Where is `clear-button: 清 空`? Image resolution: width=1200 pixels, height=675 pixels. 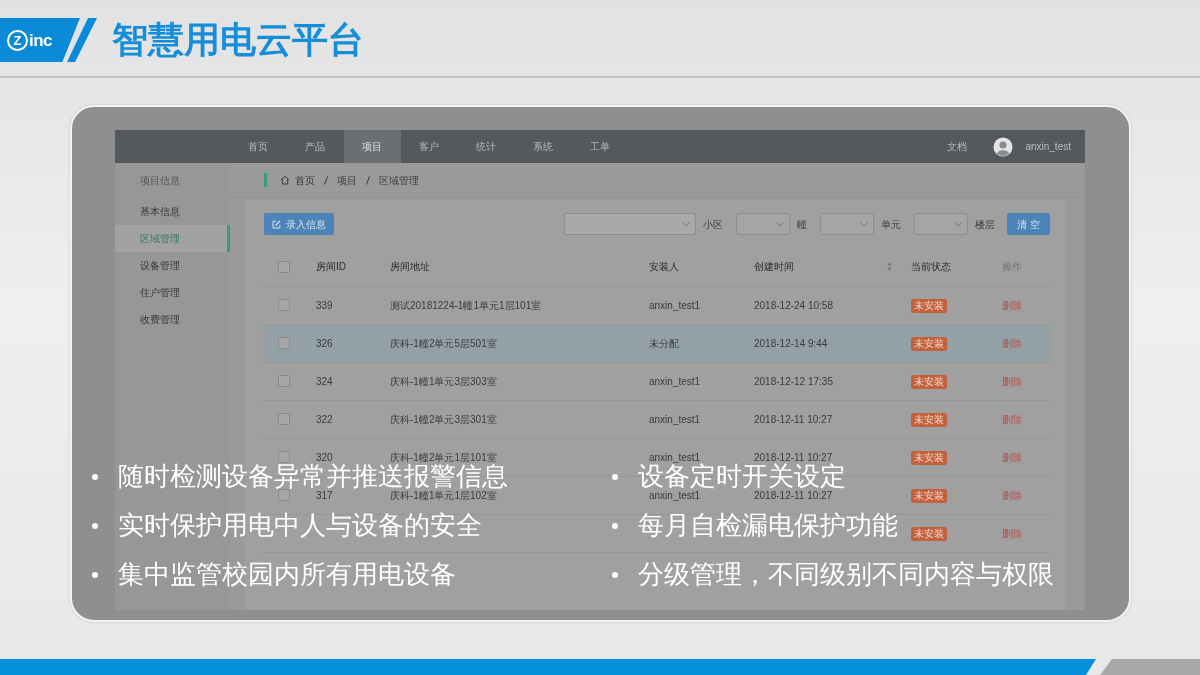 clear-button: 清 空 is located at coordinates (1028, 224).